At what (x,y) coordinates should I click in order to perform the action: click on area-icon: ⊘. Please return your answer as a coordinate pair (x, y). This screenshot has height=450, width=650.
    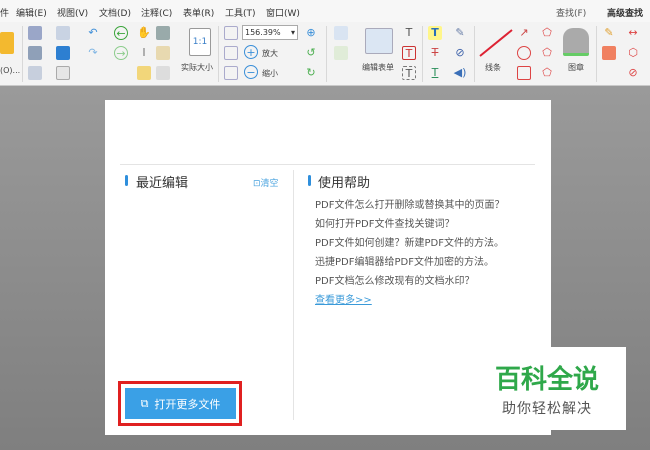
    Looking at the image, I should click on (633, 73).